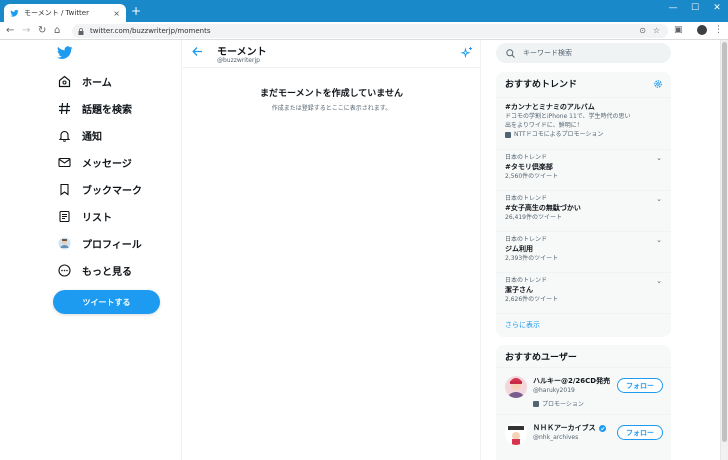  I want to click on browser-tab: モーメント / Twitter ×, so click(65, 13).